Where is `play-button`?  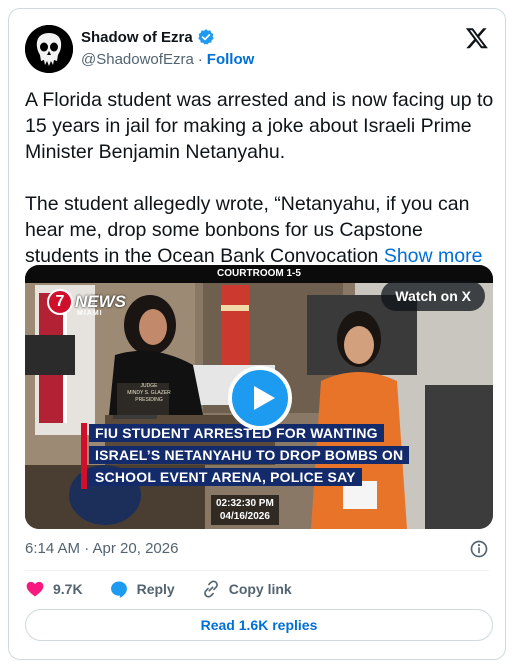
play-button is located at coordinates (260, 398).